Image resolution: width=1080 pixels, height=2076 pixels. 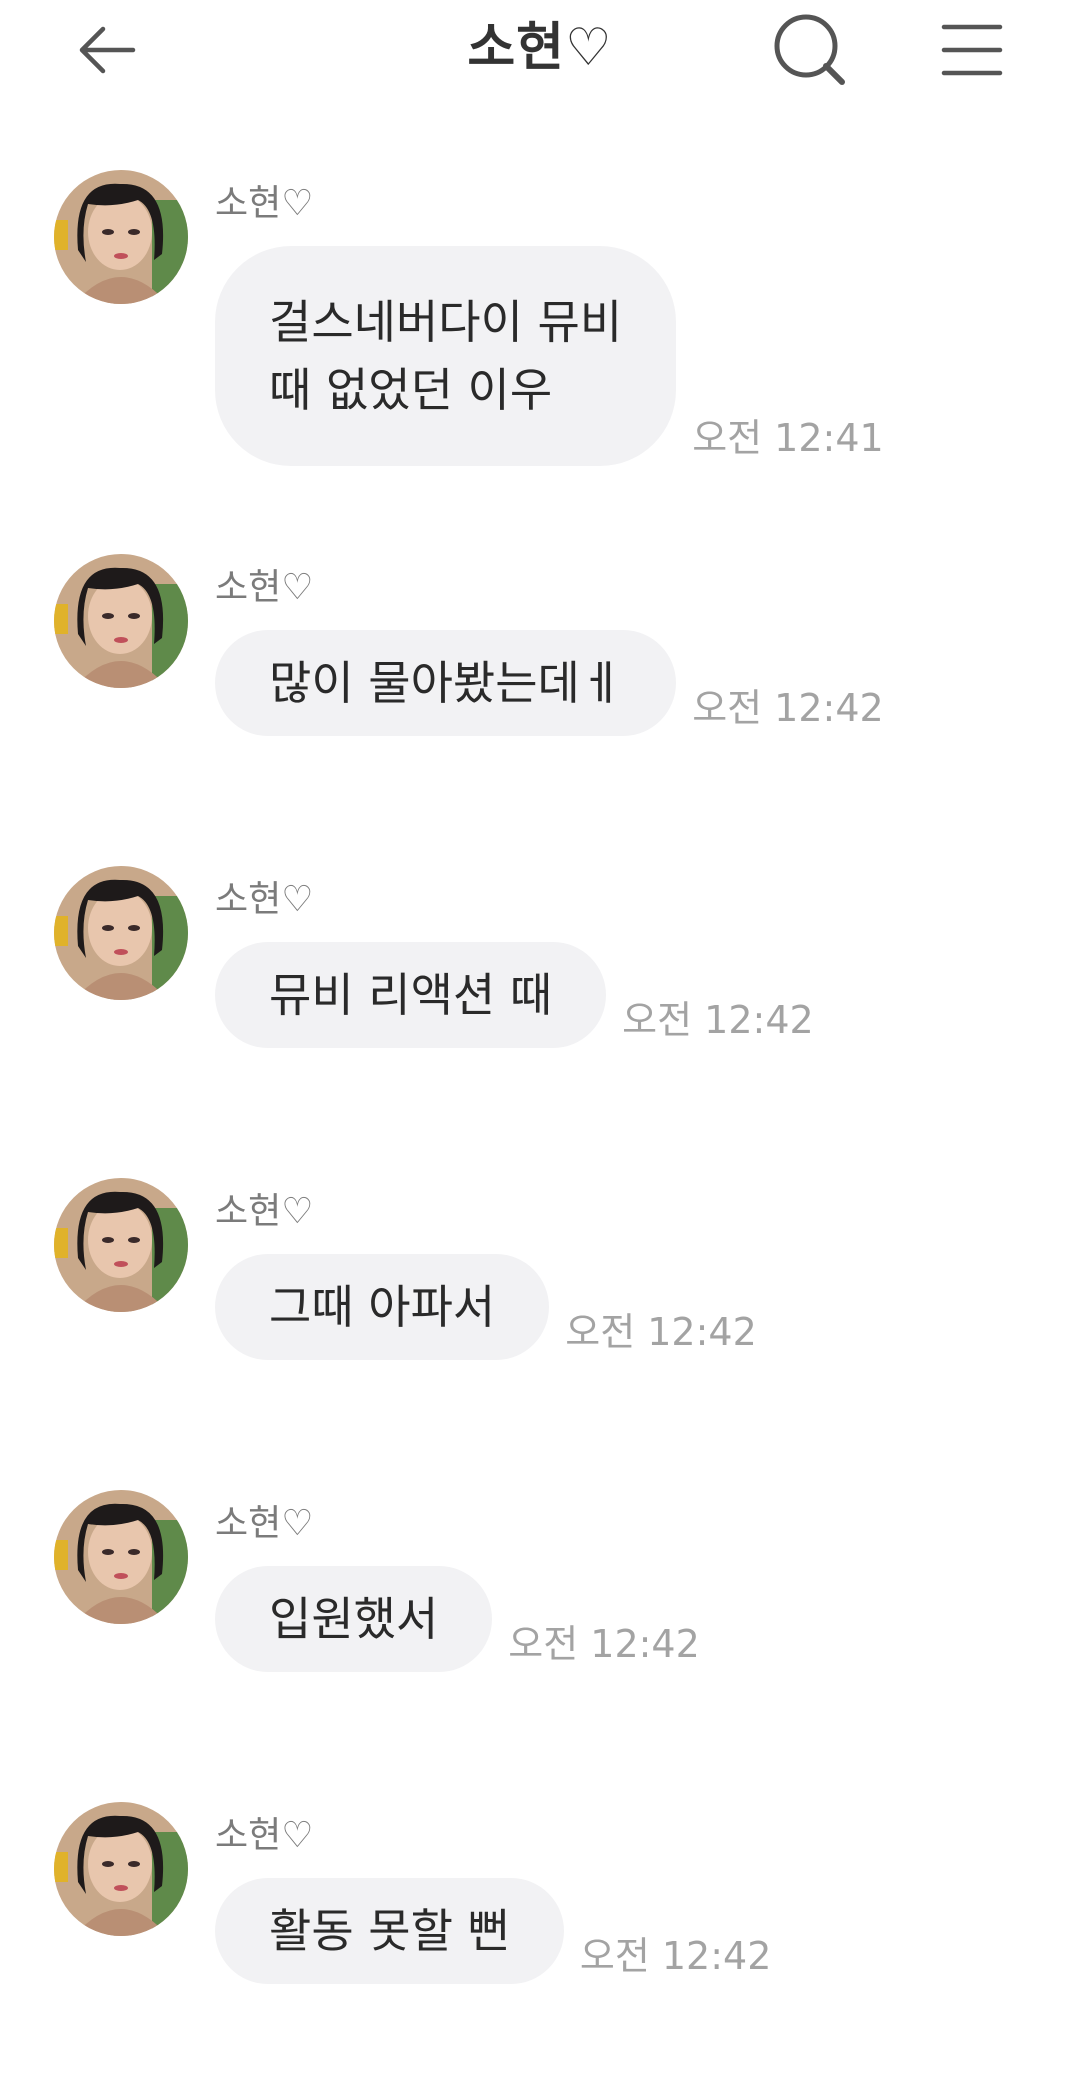 I want to click on menu-button, so click(x=972, y=50).